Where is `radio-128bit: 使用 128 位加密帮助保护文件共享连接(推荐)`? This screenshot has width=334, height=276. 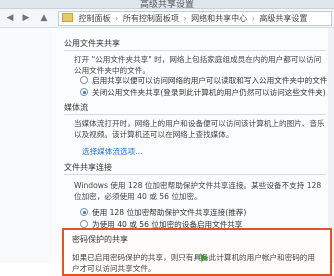 radio-128bit: 使用 128 位加密帮助保护文件共享连接(推荐) is located at coordinates (205, 213).